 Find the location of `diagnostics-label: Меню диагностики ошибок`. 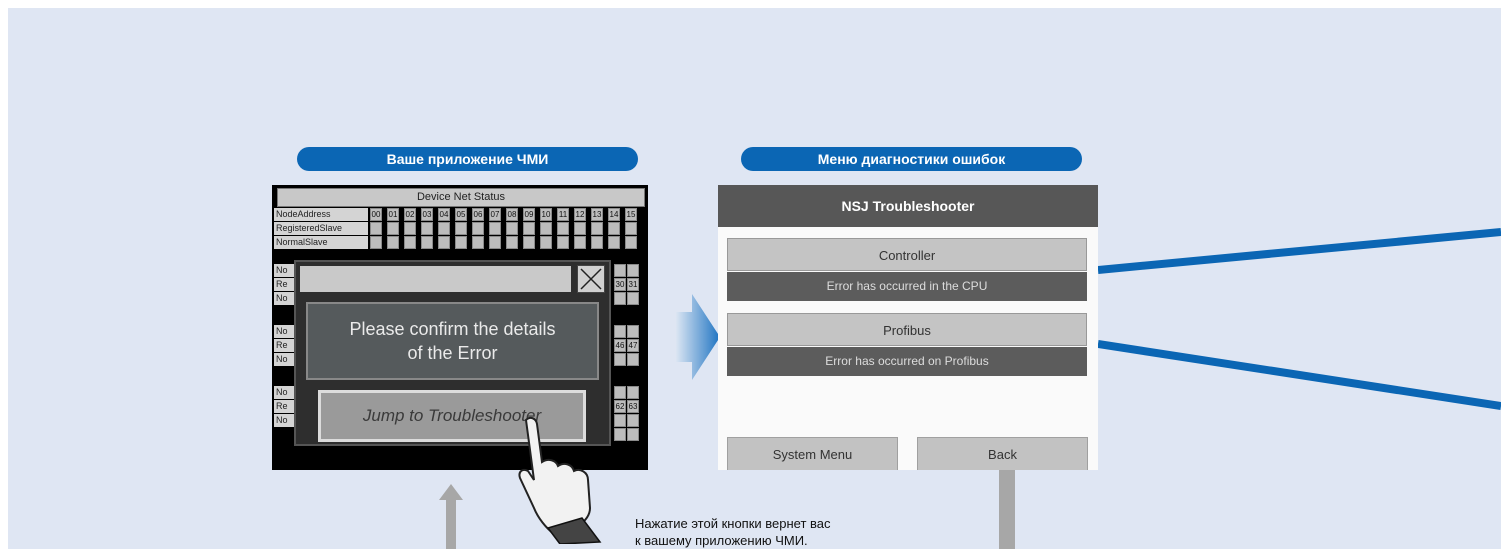

diagnostics-label: Меню диагностики ошибок is located at coordinates (911, 159).